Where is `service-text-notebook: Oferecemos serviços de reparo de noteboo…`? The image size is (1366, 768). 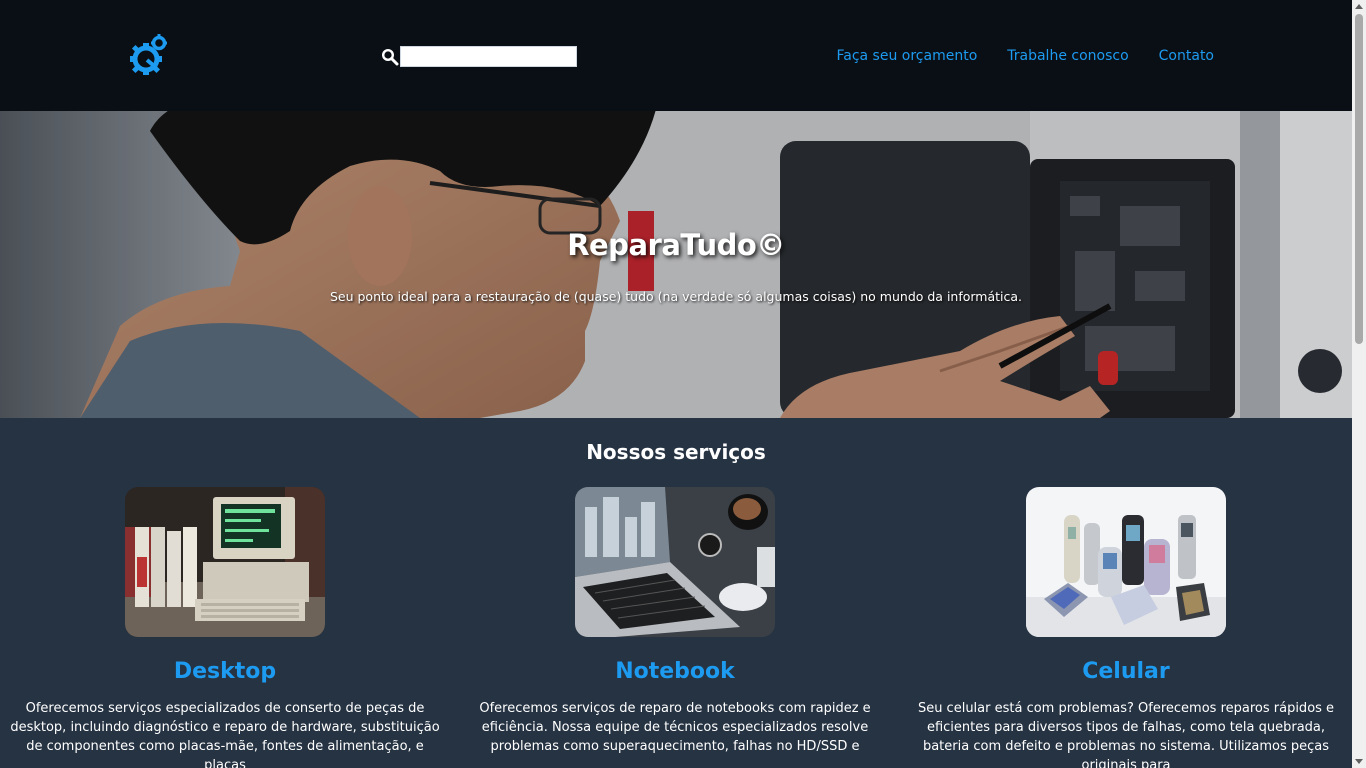 service-text-notebook: Oferecemos serviços de reparo de noteboo… is located at coordinates (675, 727).